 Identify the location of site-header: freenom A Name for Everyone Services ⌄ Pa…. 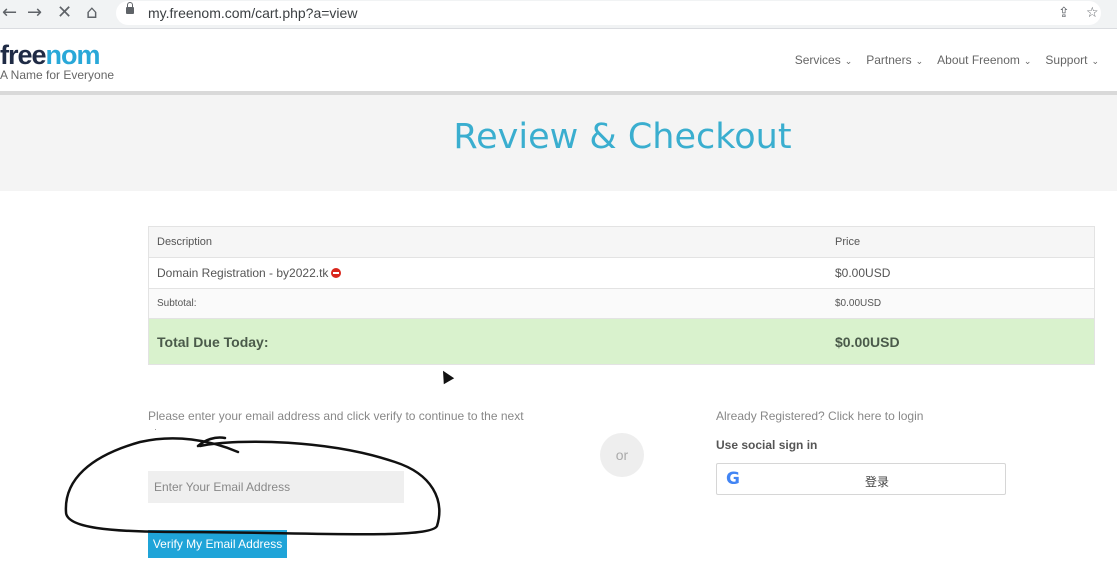
(558, 62).